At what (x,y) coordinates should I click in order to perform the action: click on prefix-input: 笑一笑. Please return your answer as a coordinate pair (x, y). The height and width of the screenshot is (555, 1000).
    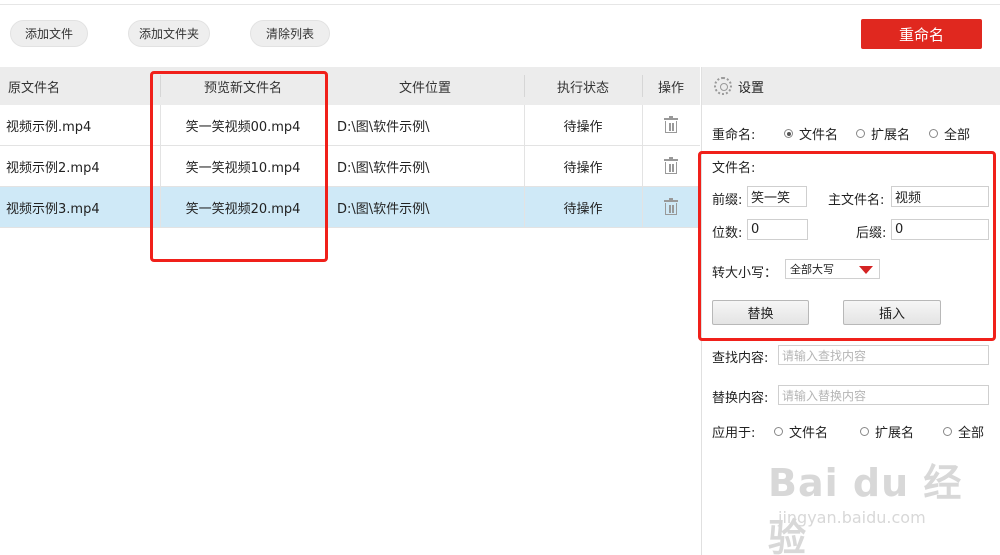
    Looking at the image, I should click on (777, 196).